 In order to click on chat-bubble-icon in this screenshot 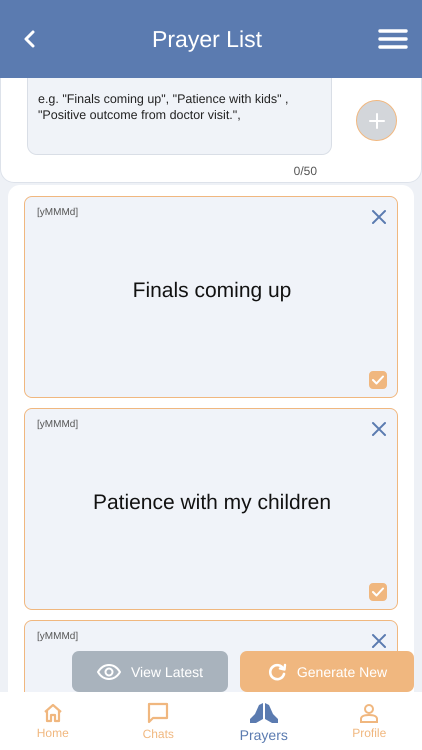, I will do `click(158, 713)`.